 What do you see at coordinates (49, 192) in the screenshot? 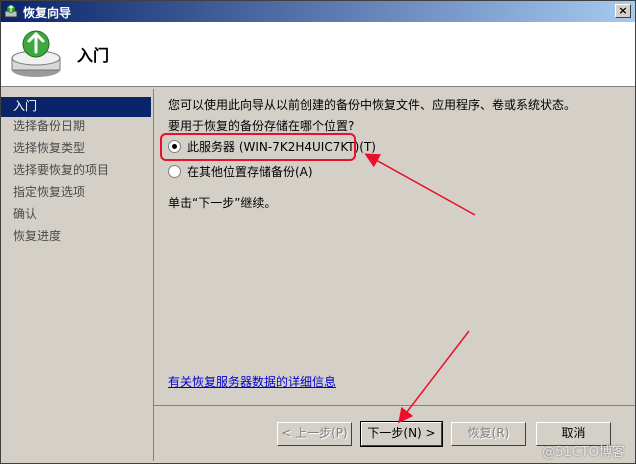
I see `step-specify-options: 指定恢复选项` at bounding box center [49, 192].